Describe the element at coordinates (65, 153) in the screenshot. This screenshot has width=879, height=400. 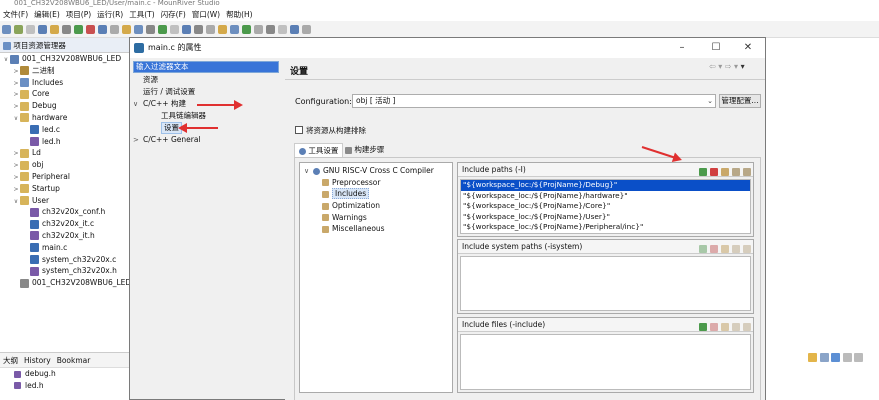
I see `tree-item: > Ld` at that location.